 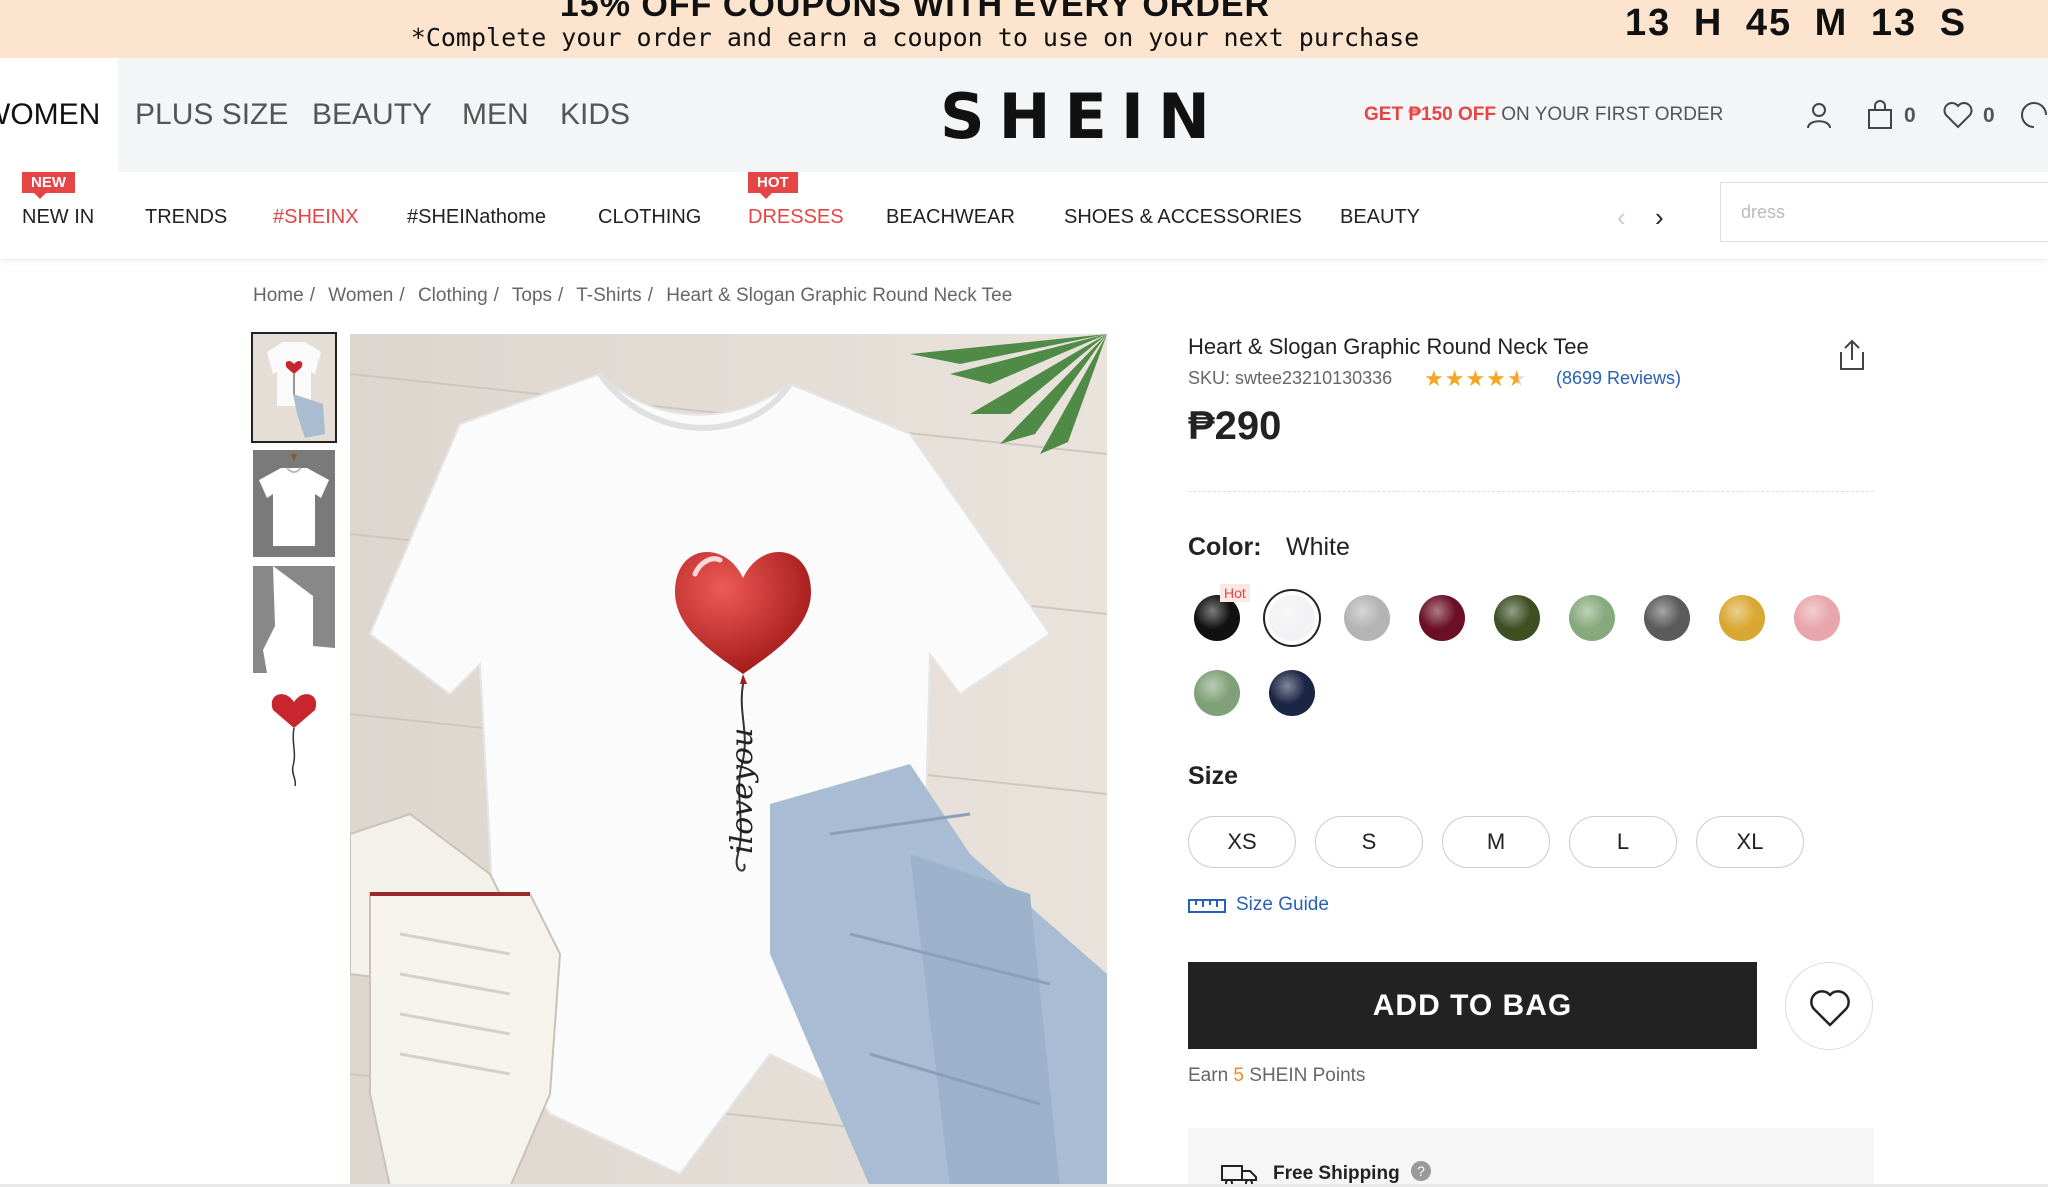 I want to click on hot-tag: HOT, so click(x=773, y=185).